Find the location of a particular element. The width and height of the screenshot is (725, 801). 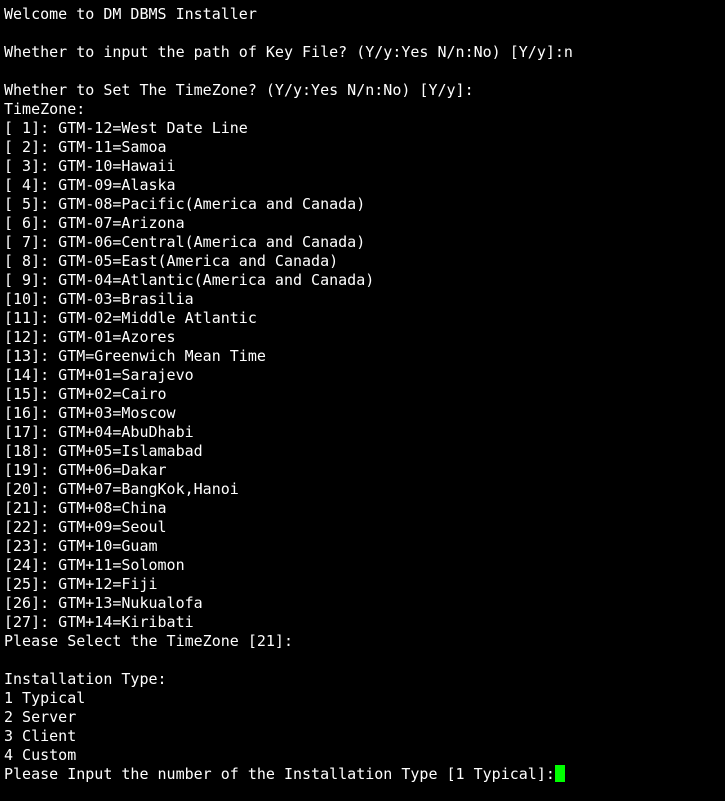

welcome-line: Welcome to DM DBMS Installer is located at coordinates (130, 14).